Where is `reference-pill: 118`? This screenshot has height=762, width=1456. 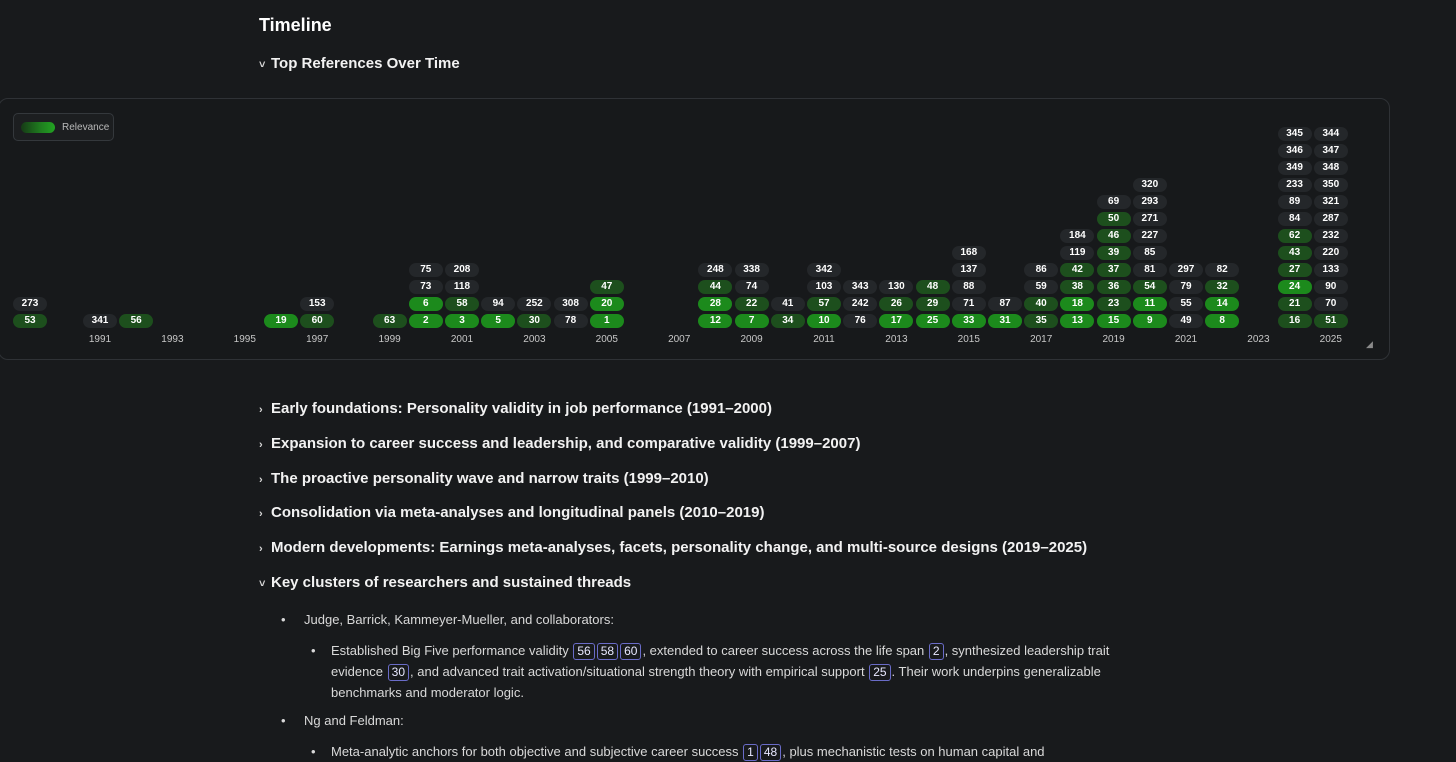 reference-pill: 118 is located at coordinates (462, 287).